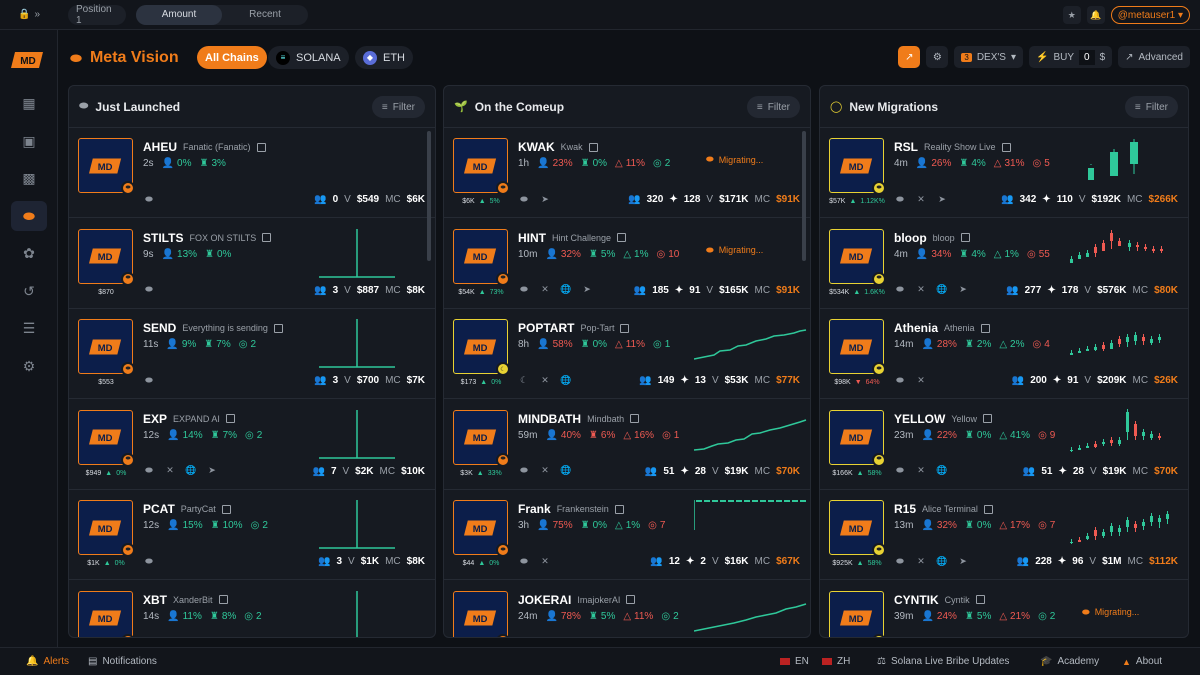  What do you see at coordinates (179, 14) in the screenshot?
I see `tab-amount: Amount` at bounding box center [179, 14].